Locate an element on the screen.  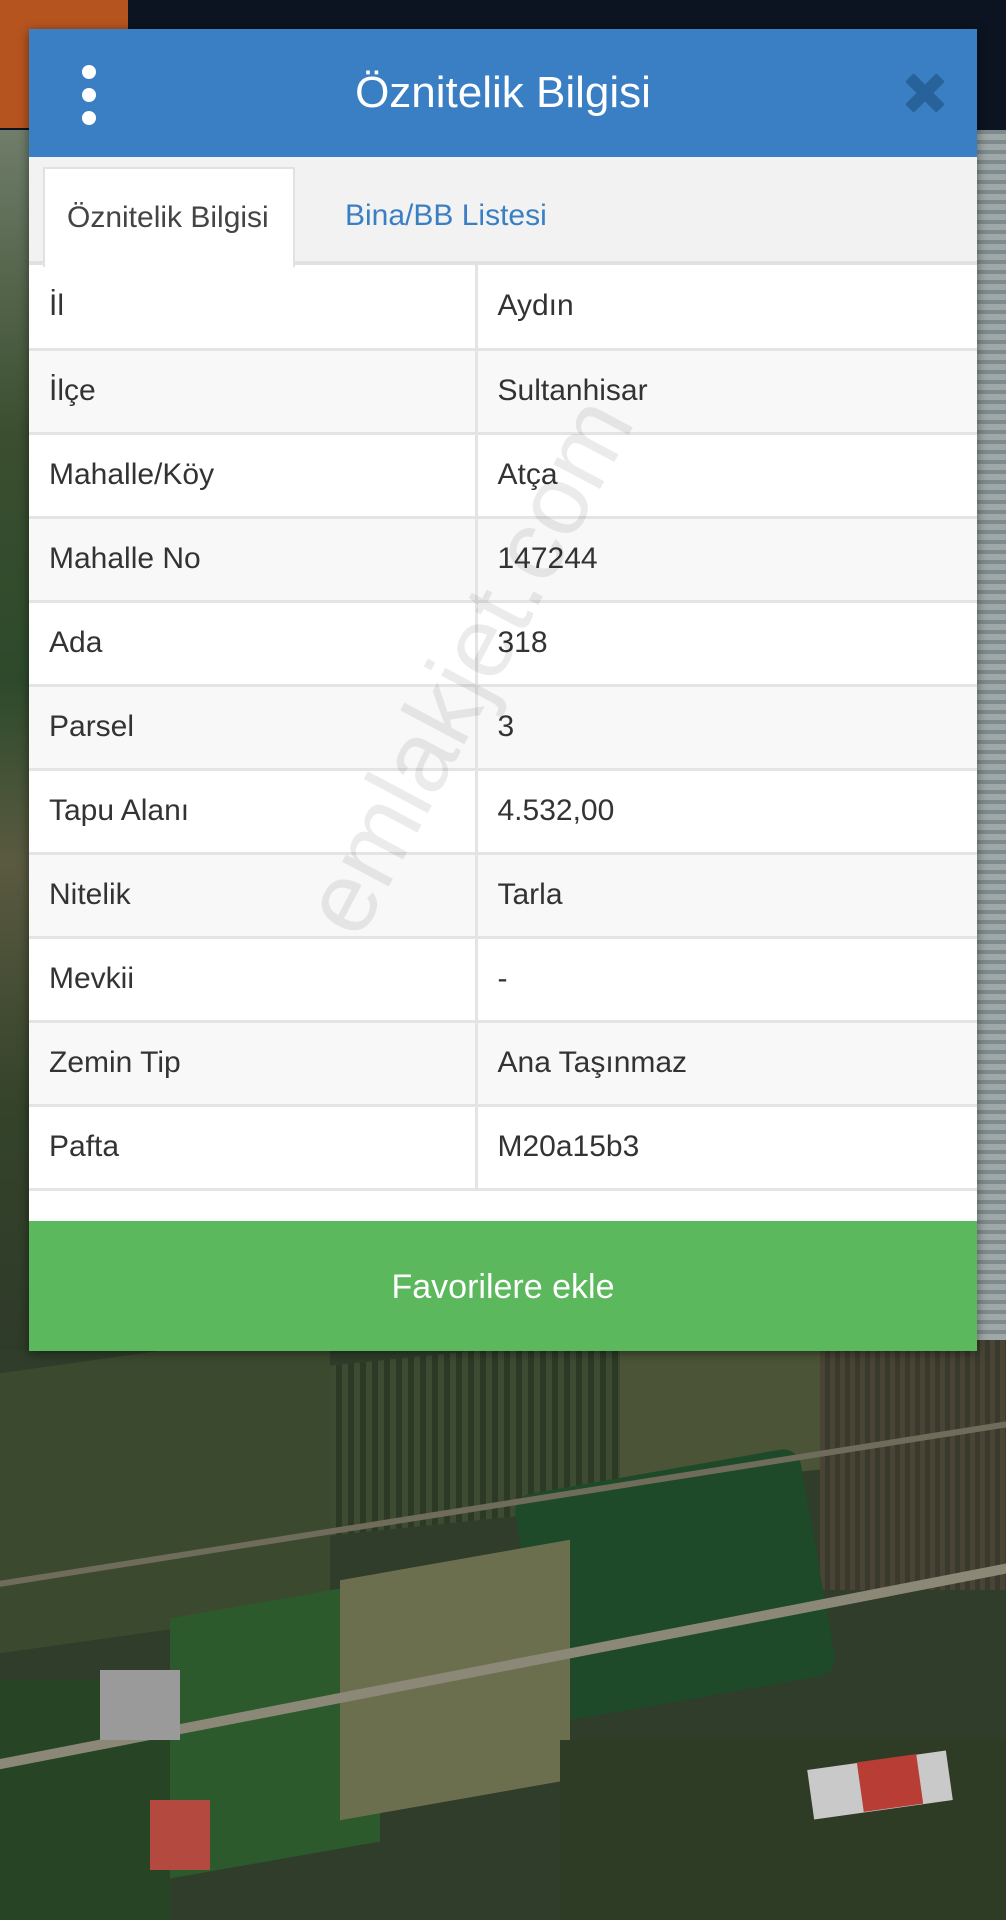
attribute-value: M20a15b3 is located at coordinates (726, 1148).